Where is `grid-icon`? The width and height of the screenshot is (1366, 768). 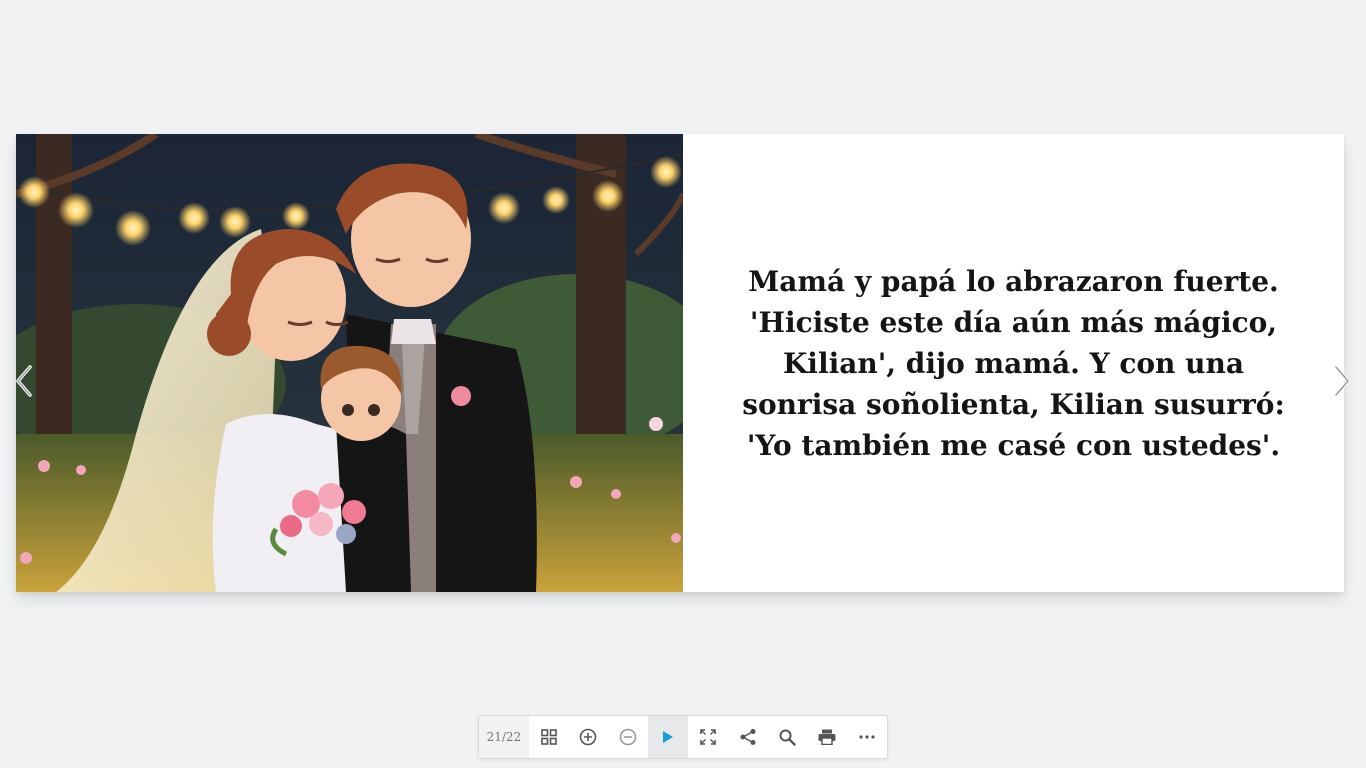 grid-icon is located at coordinates (548, 737).